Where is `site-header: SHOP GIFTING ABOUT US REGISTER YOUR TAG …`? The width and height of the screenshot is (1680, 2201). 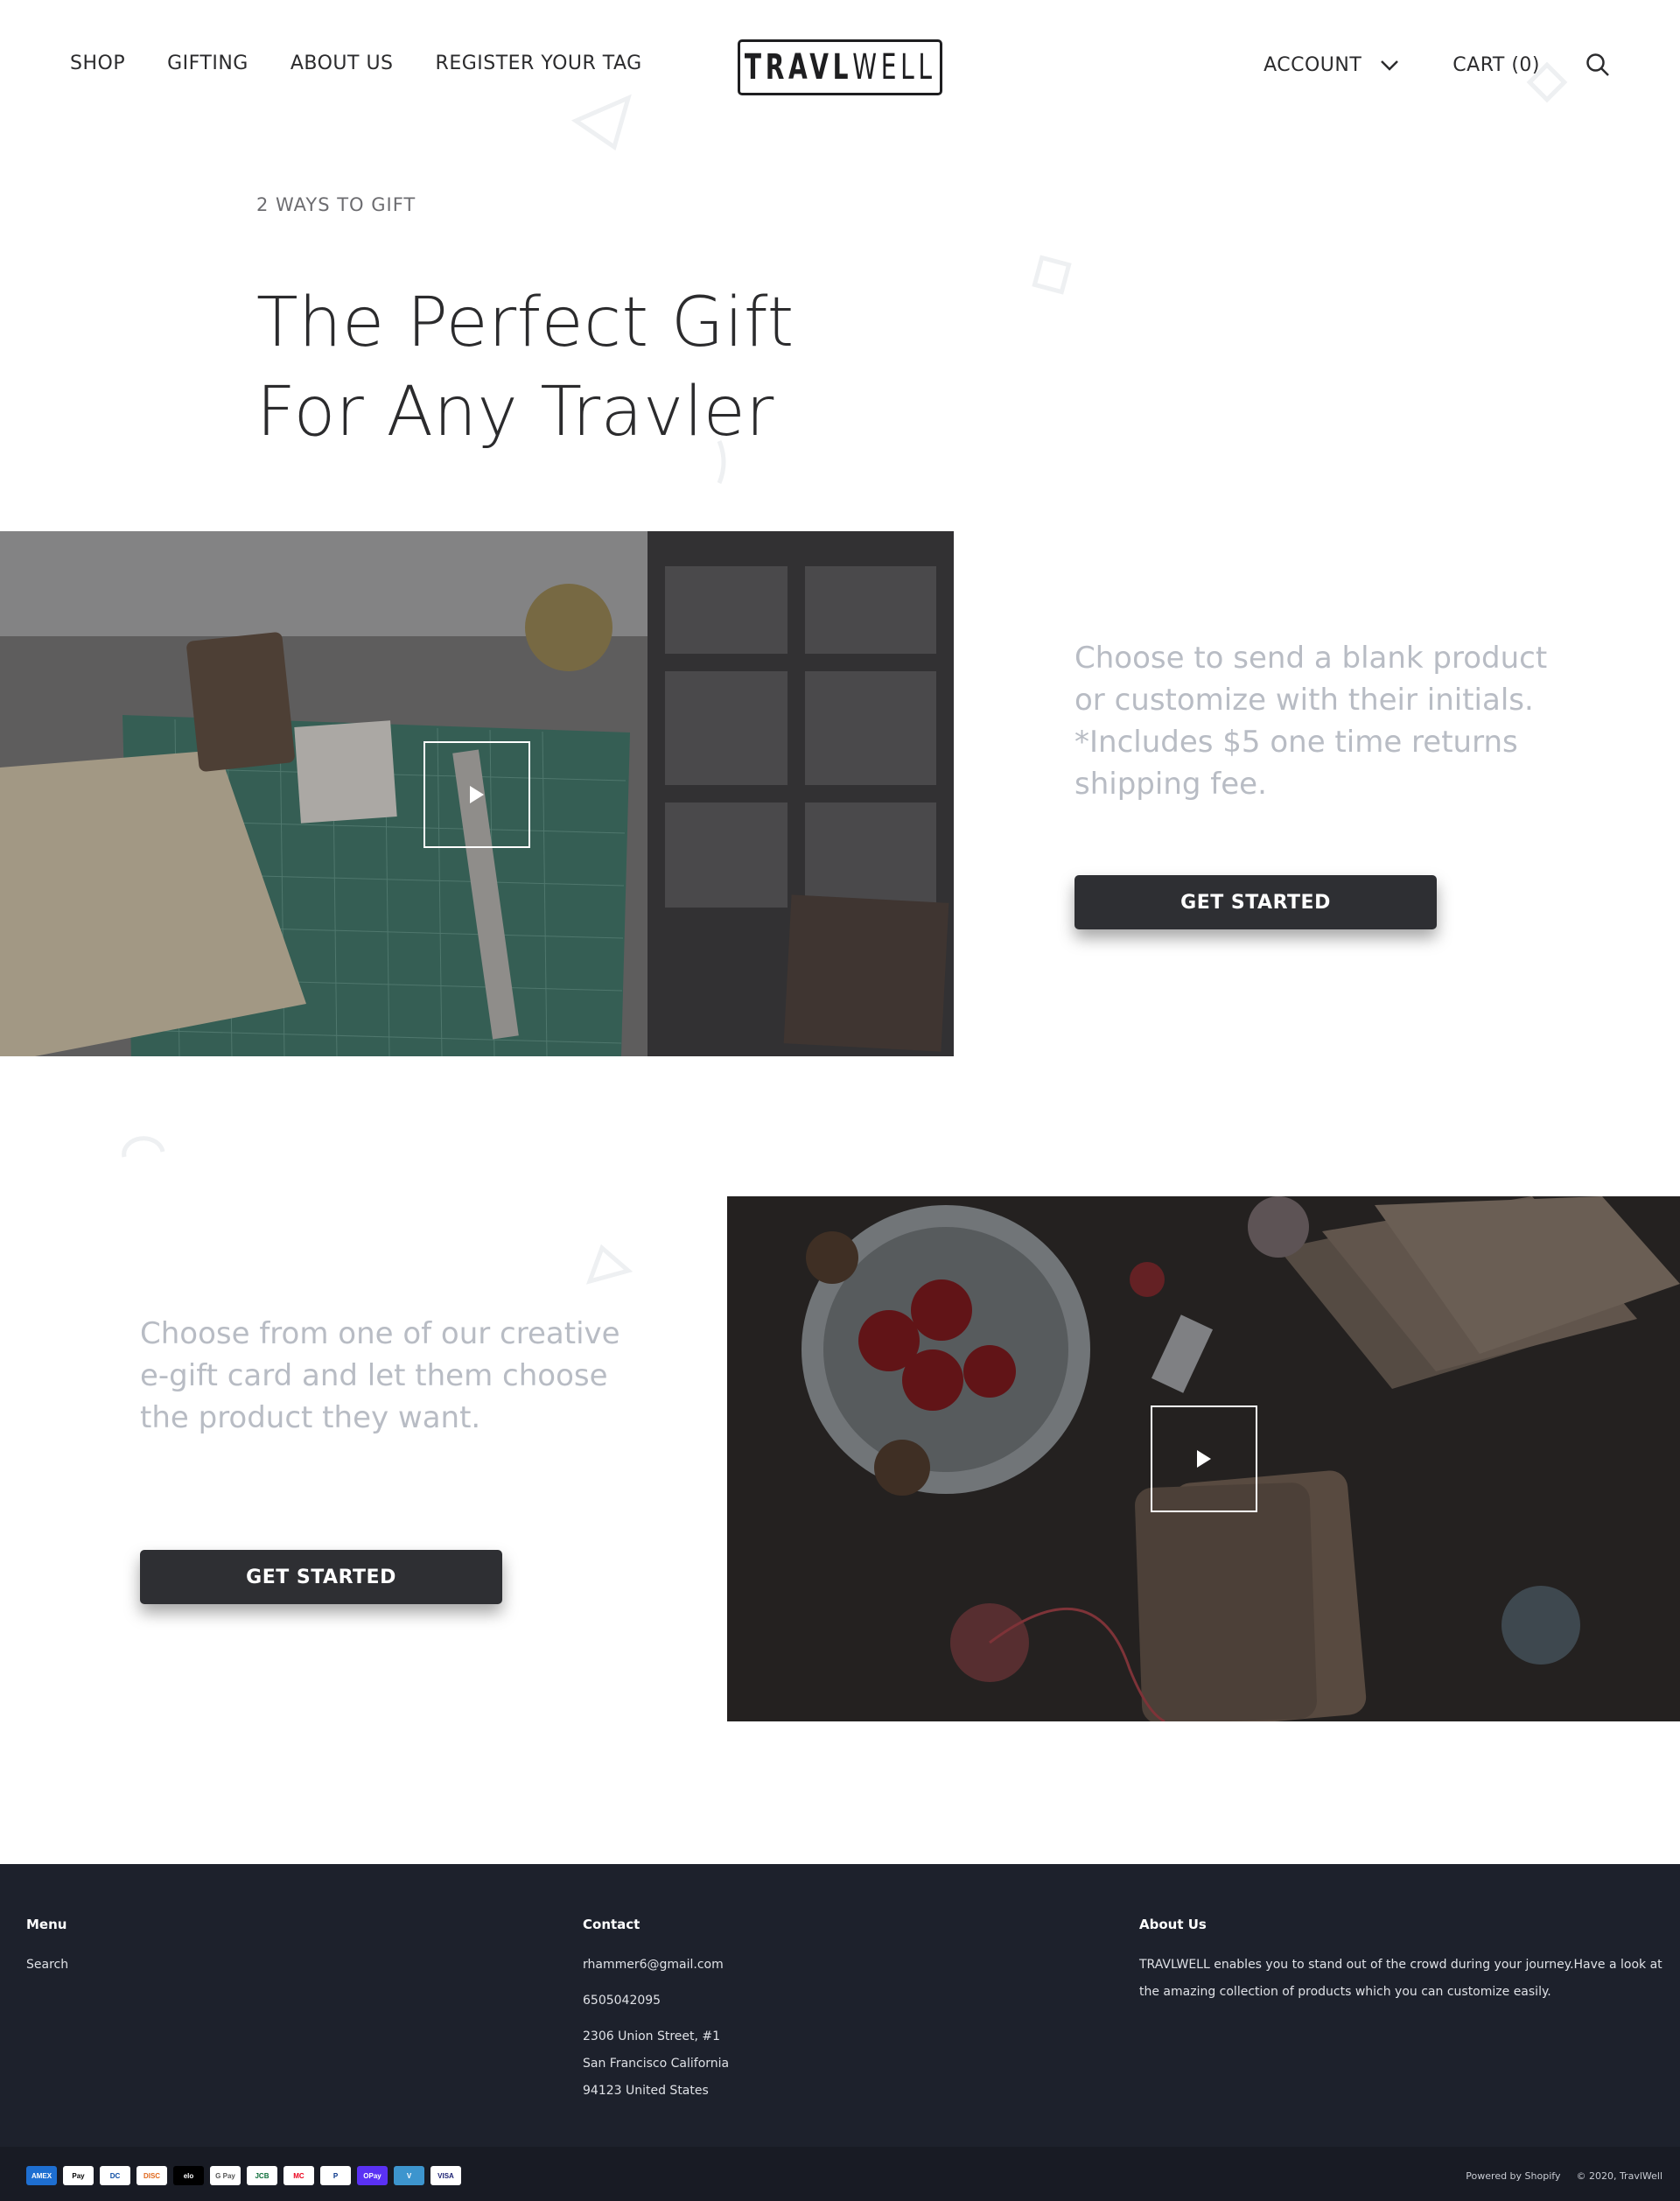 site-header: SHOP GIFTING ABOUT US REGISTER YOUR TAG … is located at coordinates (840, 67).